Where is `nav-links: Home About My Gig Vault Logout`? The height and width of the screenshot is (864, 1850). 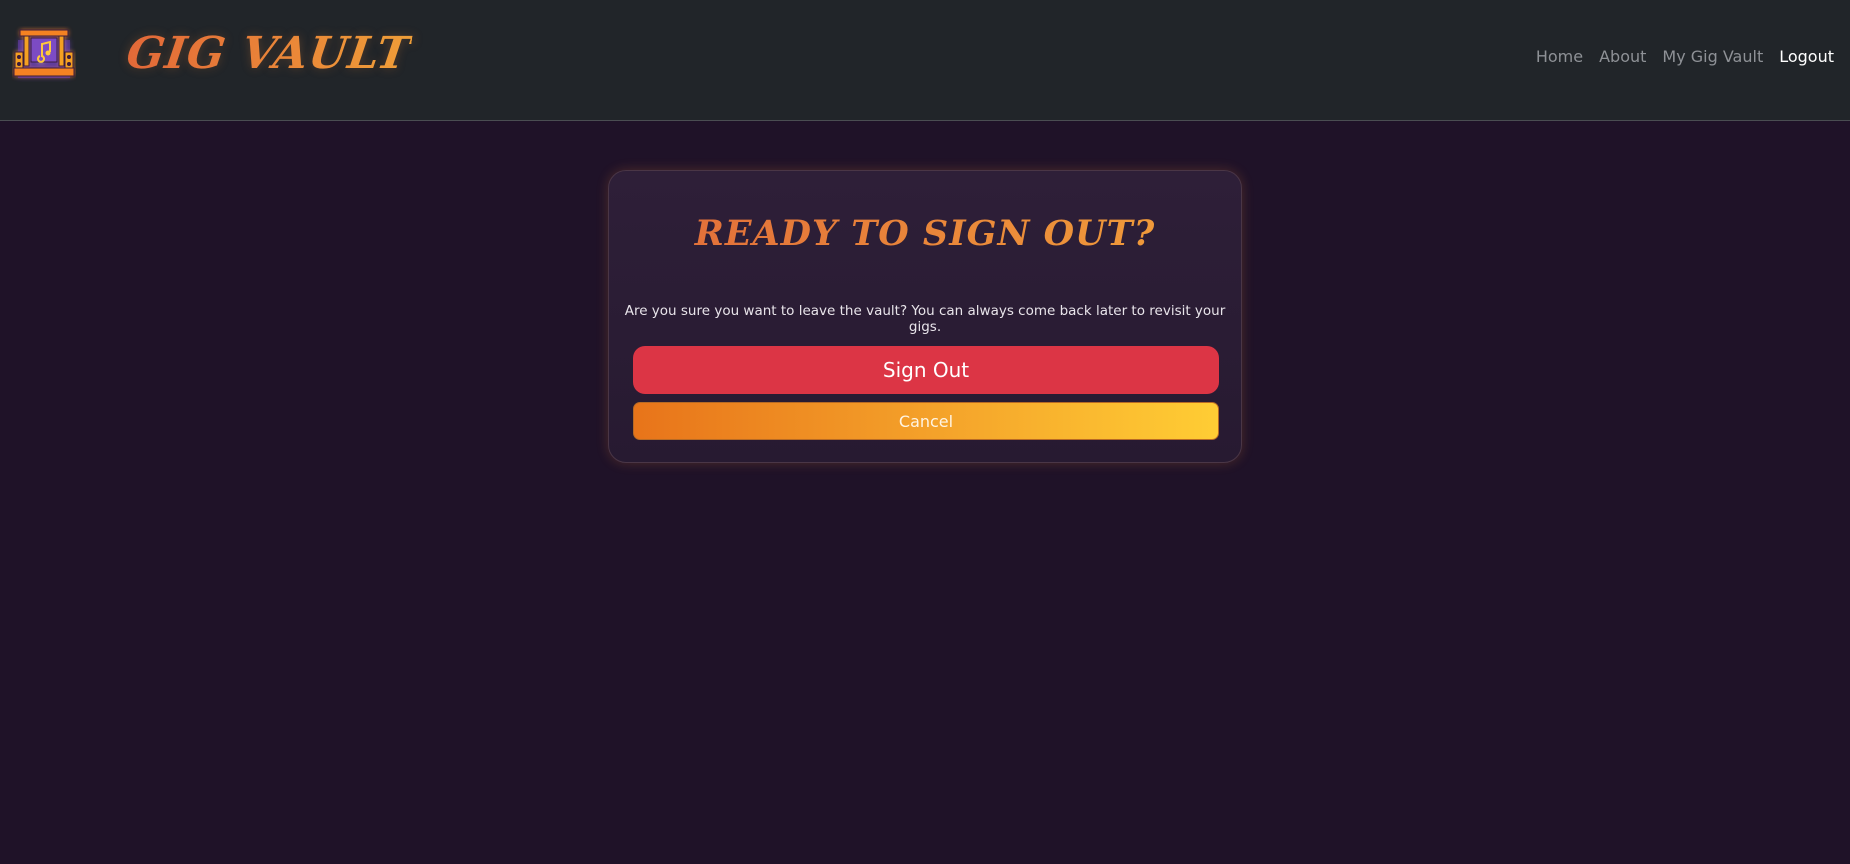
nav-links: Home About My Gig Vault Logout is located at coordinates (1685, 56).